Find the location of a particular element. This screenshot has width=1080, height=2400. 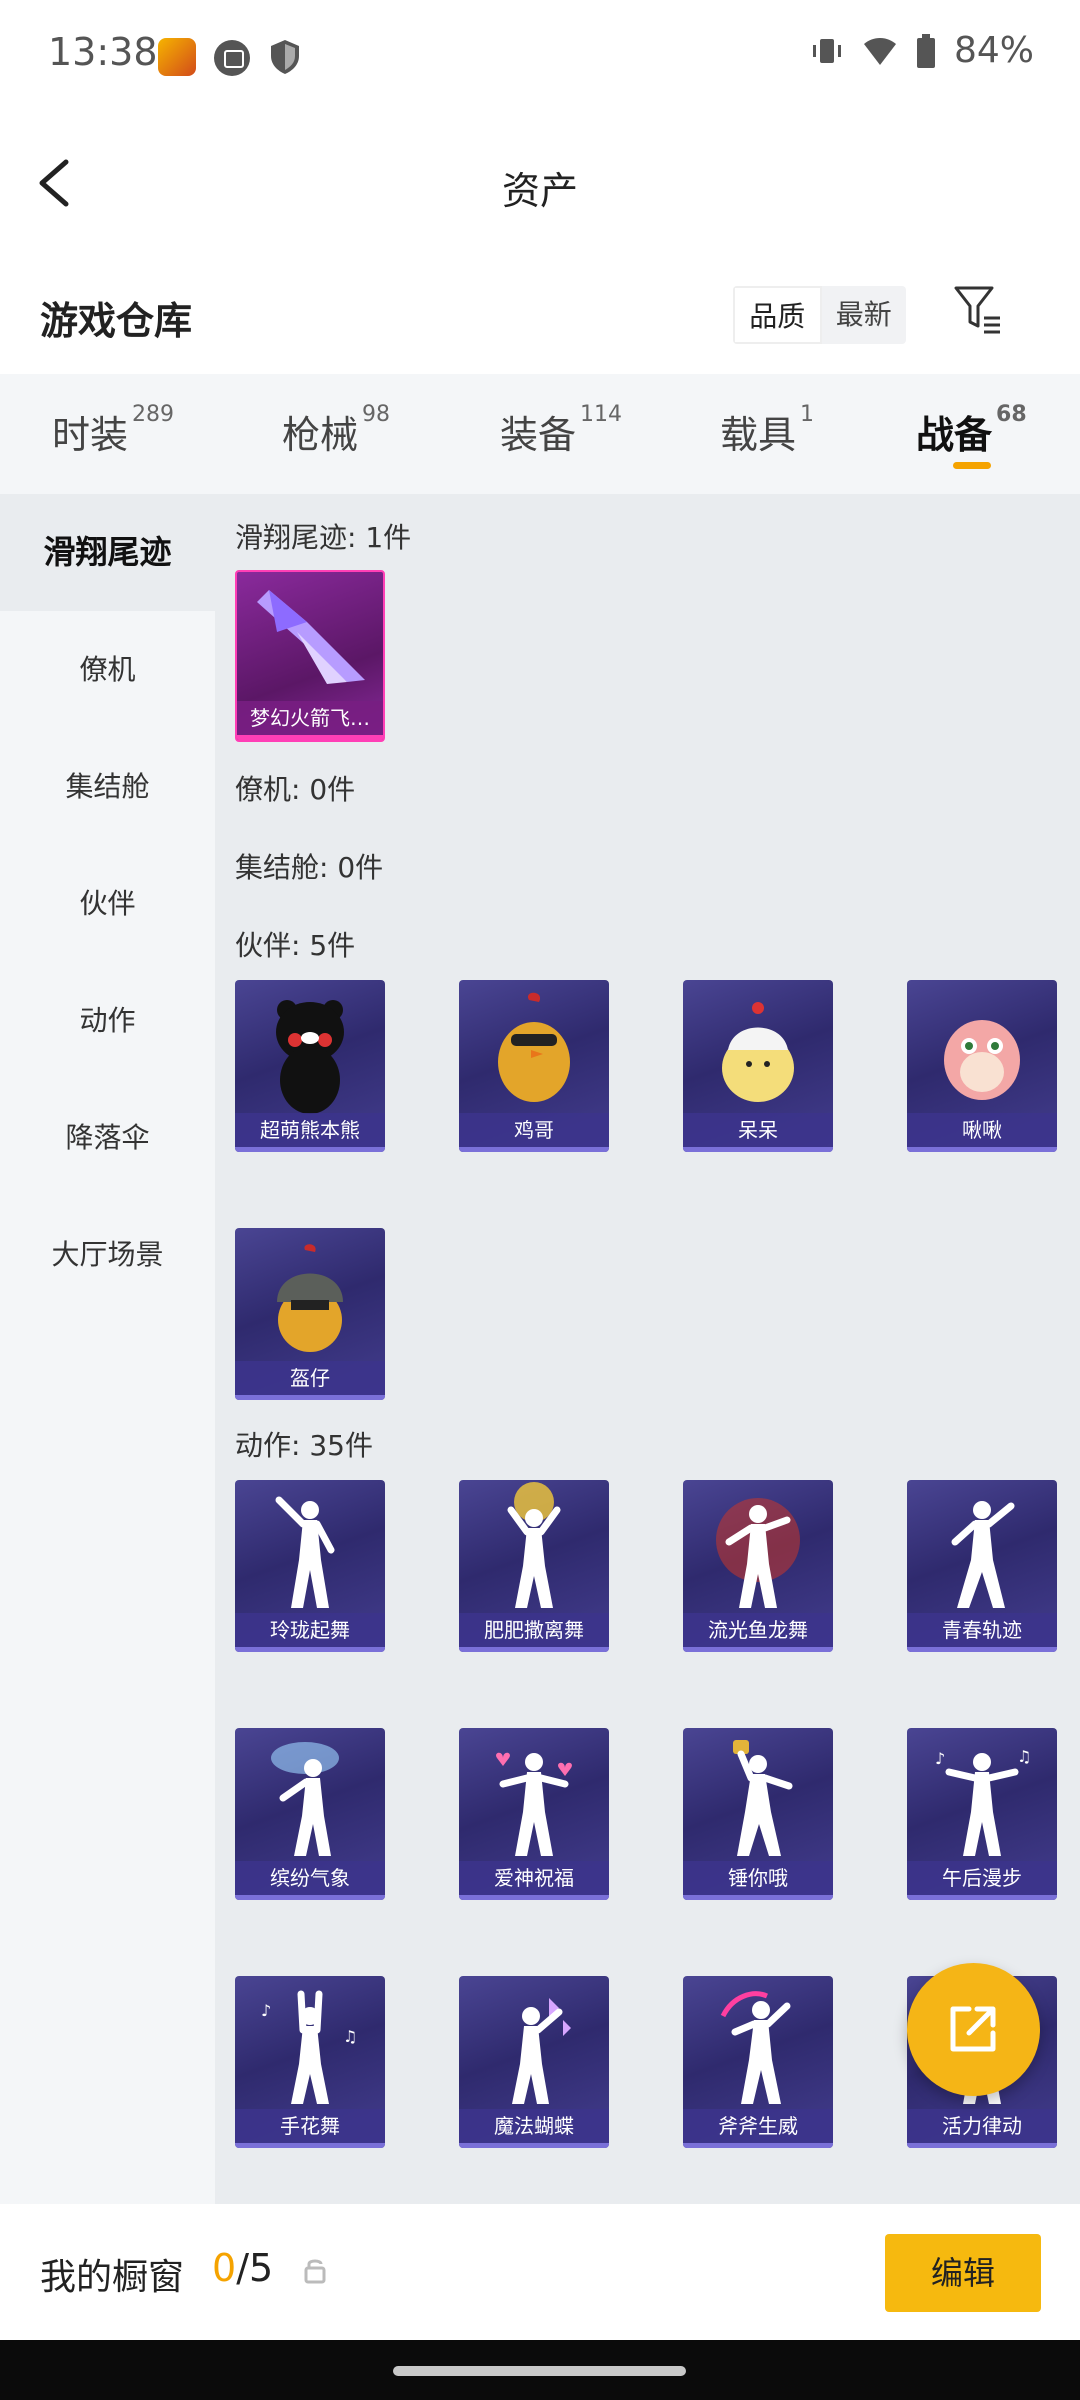

edit-button: 编辑 is located at coordinates (963, 2273).